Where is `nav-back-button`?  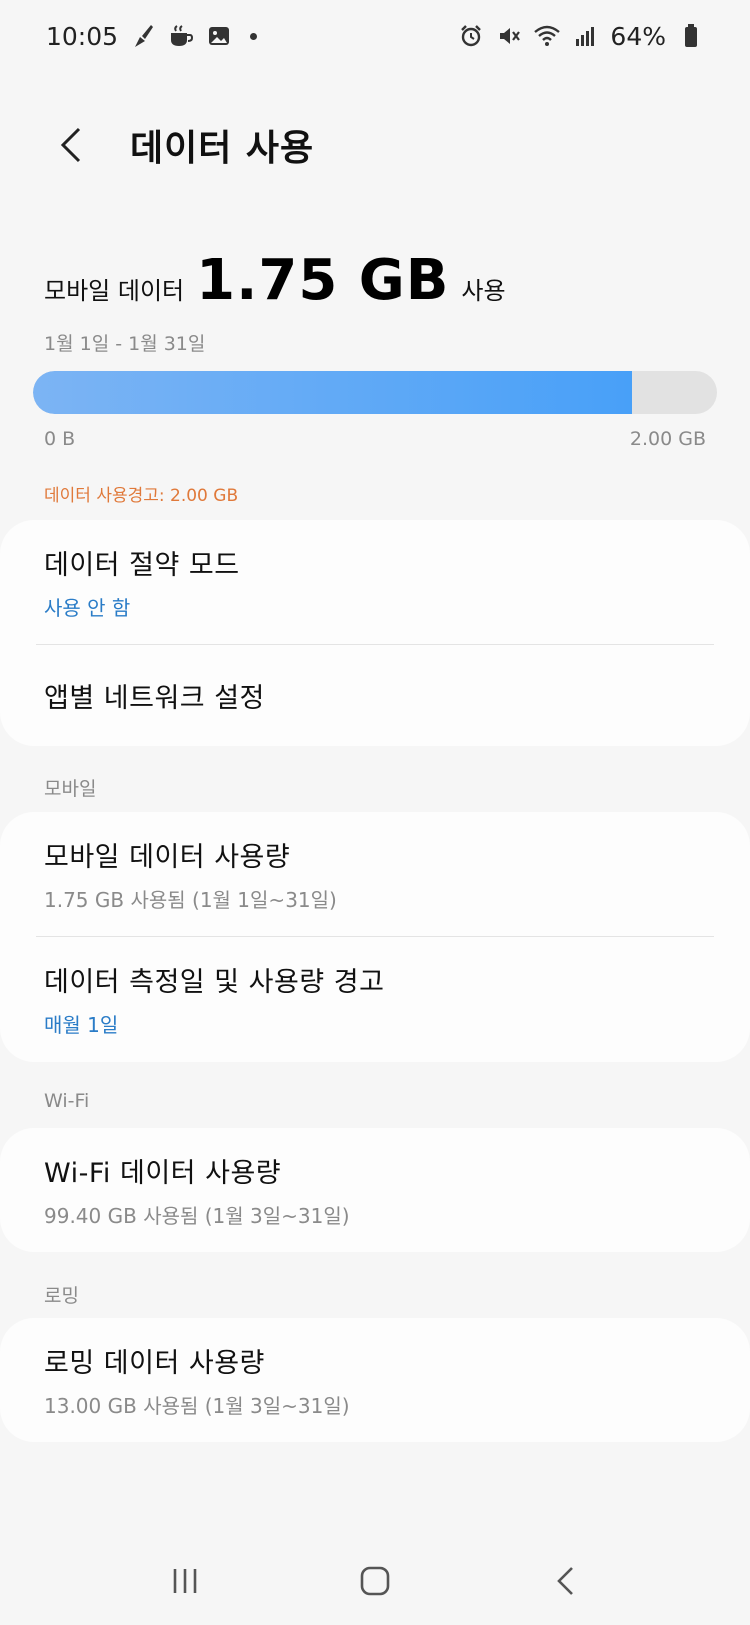 nav-back-button is located at coordinates (565, 1581).